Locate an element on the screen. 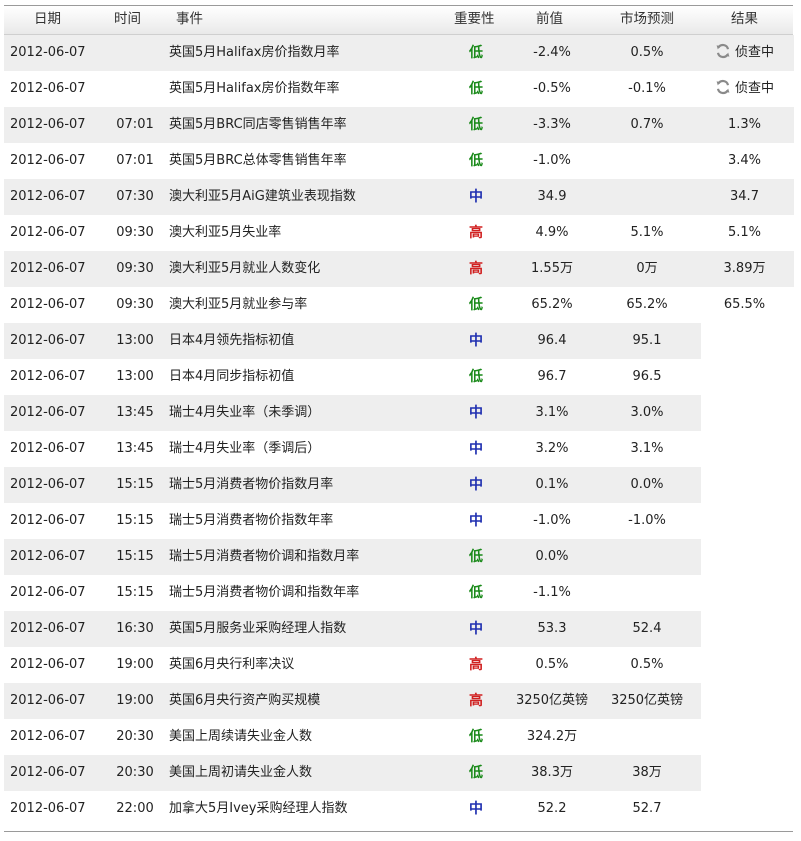 Image resolution: width=801 pixels, height=841 pixels. cell-event: 英国5月BRC总体零售销售年率 is located at coordinates (258, 160).